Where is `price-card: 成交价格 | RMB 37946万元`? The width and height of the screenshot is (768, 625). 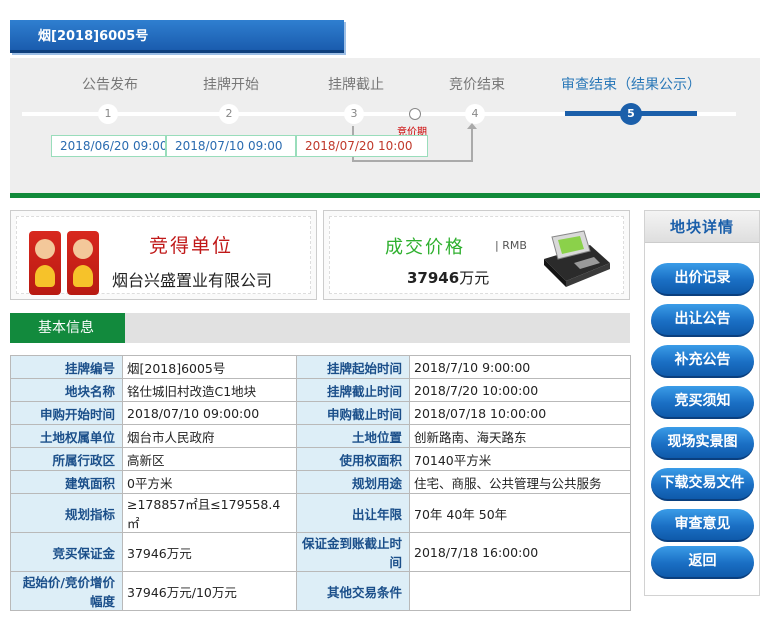 price-card: 成交价格 | RMB 37946万元 is located at coordinates (476, 255).